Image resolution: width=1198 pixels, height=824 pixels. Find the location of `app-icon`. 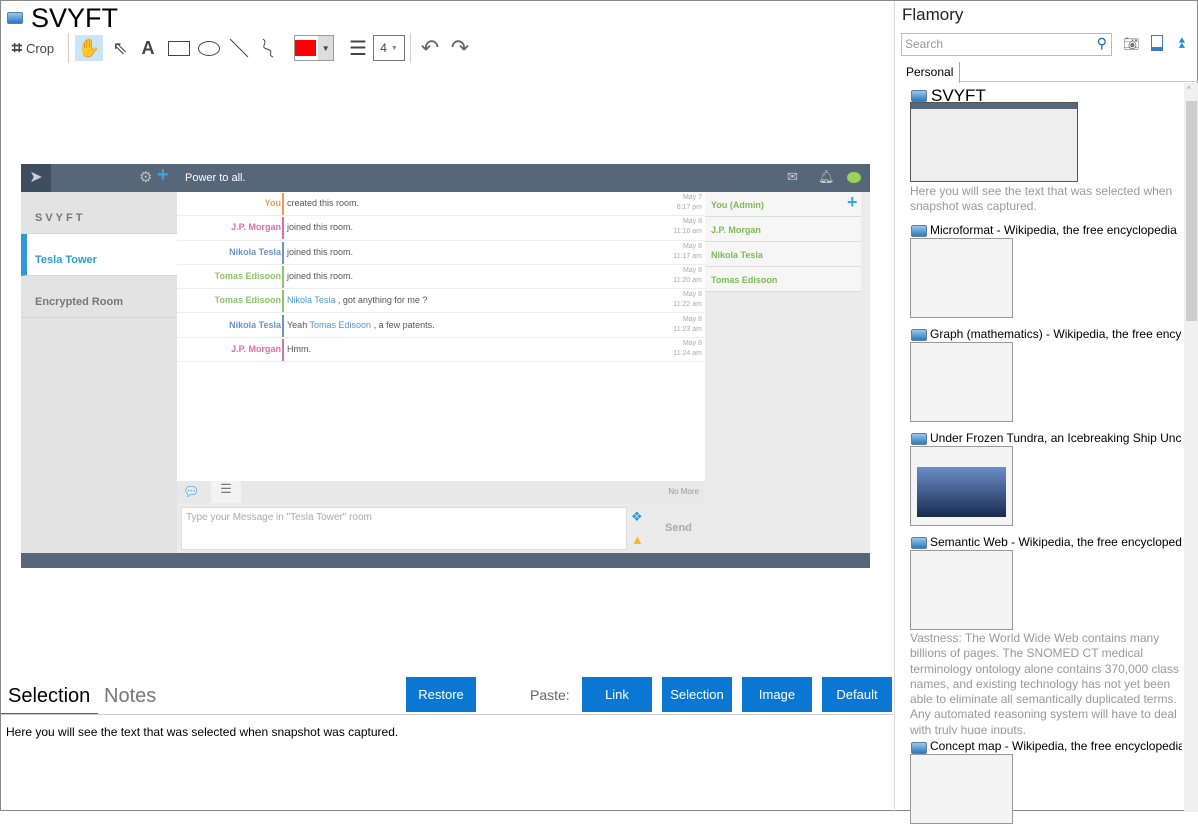

app-icon is located at coordinates (15, 18).